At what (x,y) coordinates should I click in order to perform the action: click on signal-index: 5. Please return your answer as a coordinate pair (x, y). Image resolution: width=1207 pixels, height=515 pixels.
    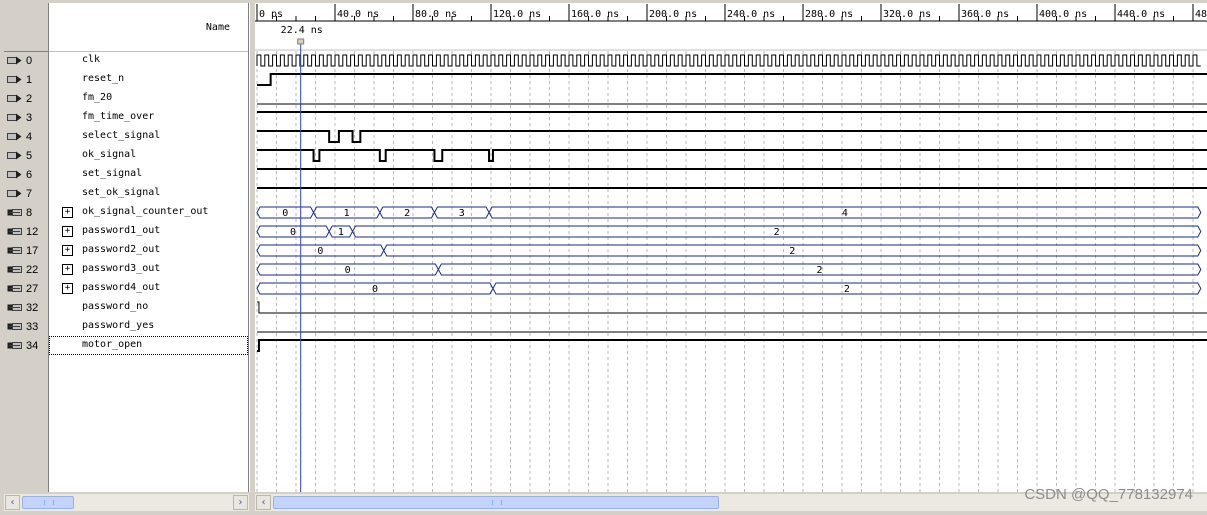
    Looking at the image, I should click on (29, 155).